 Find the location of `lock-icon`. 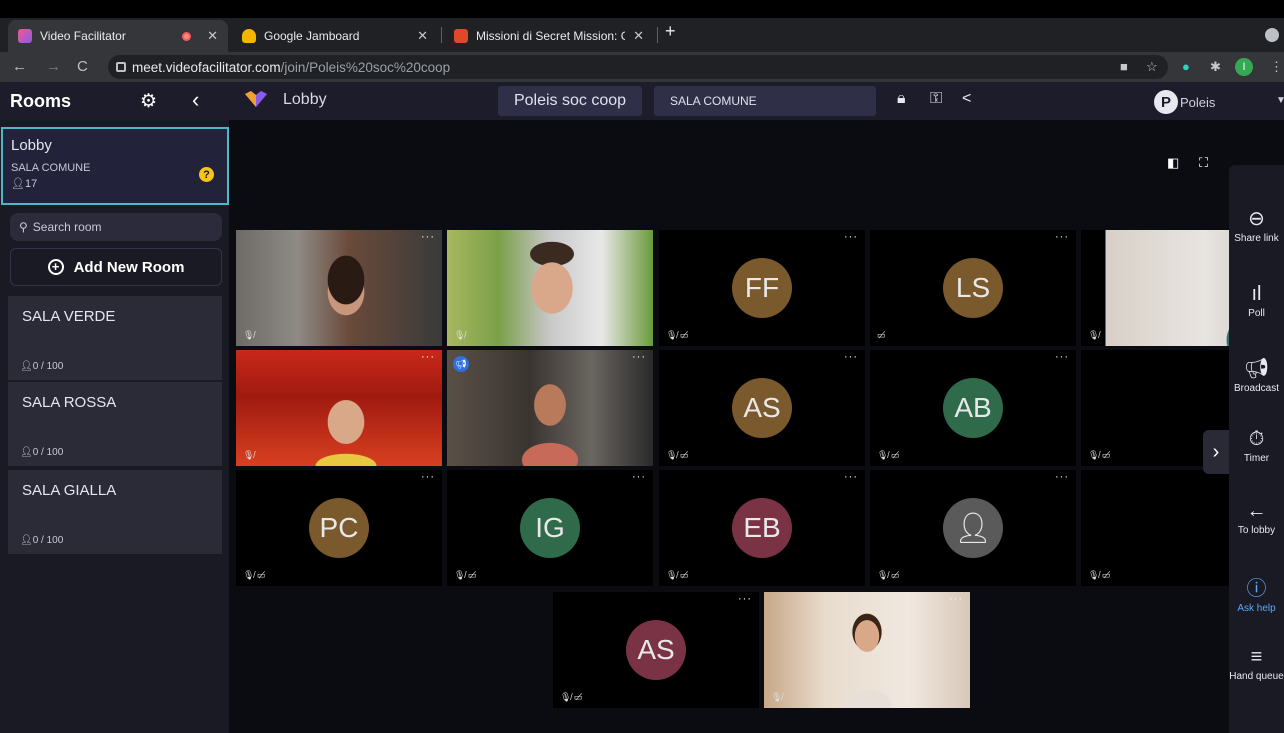

lock-icon is located at coordinates (121, 67).